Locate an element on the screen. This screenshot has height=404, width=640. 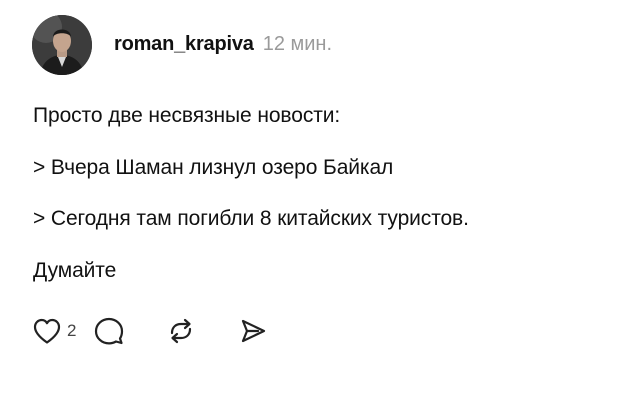
post-timestamp: 12 мин. is located at coordinates (297, 44).